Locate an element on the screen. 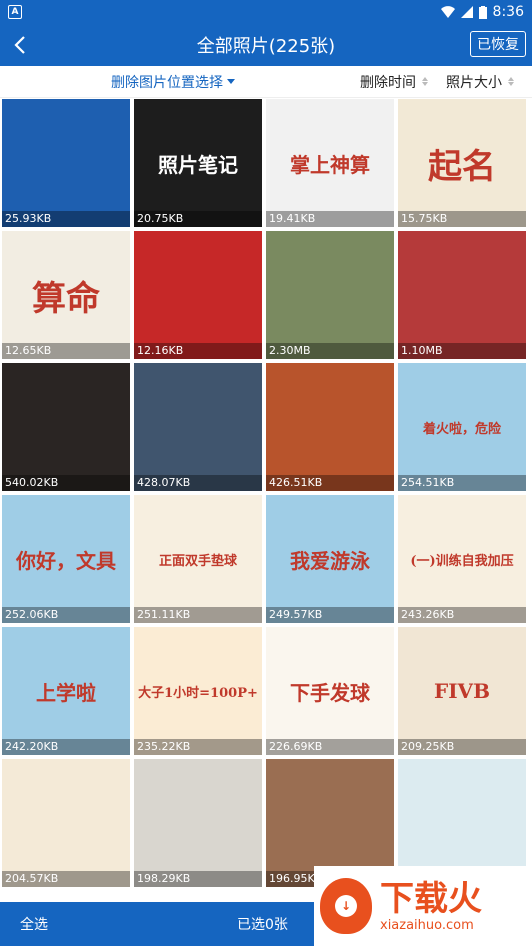 The height and width of the screenshot is (946, 532). photo-tile: 204.57KB is located at coordinates (66, 823).